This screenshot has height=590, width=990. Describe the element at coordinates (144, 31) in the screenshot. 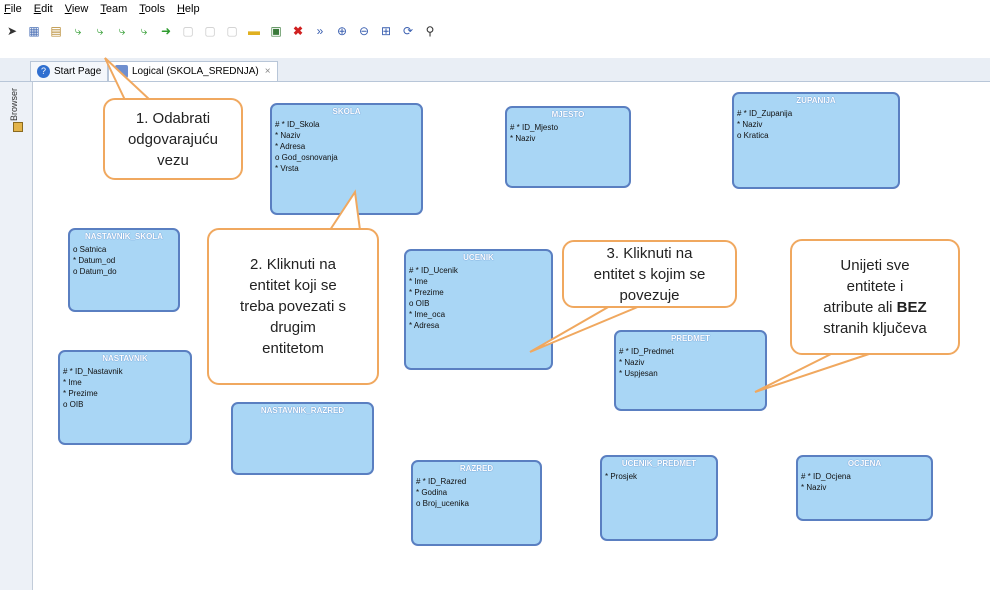

I see `relation-arc-icon: ⤷` at that location.